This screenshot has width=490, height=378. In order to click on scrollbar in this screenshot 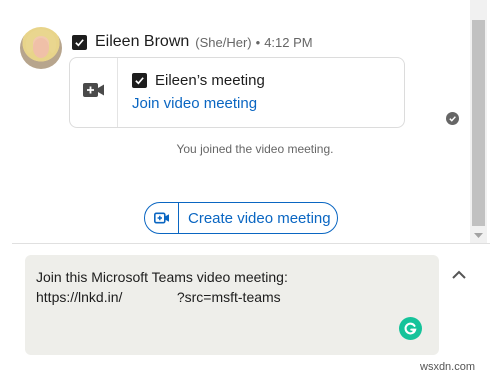, I will do `click(478, 122)`.